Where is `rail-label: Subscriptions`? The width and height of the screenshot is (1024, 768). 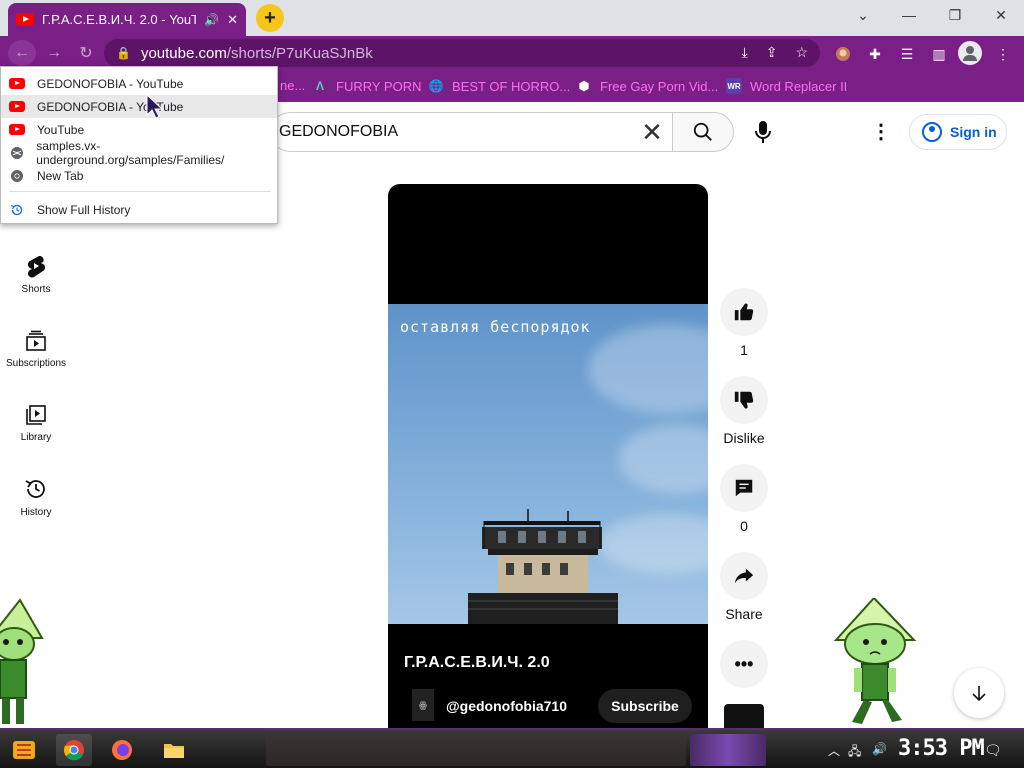
rail-label: Subscriptions is located at coordinates (36, 363).